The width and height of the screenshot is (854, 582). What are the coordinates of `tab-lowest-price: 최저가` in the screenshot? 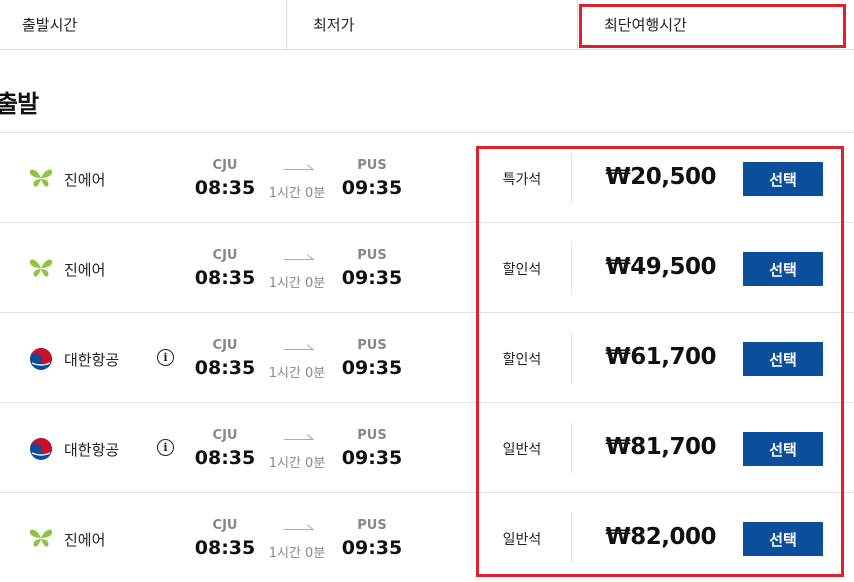 It's located at (432, 24).